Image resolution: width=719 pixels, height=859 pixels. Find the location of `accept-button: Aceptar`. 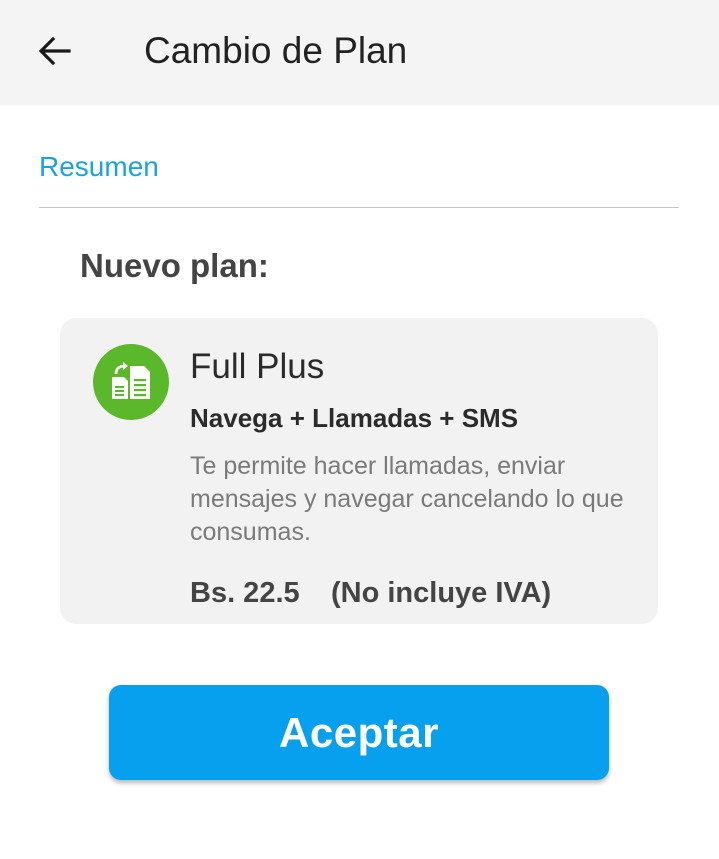

accept-button: Aceptar is located at coordinates (359, 732).